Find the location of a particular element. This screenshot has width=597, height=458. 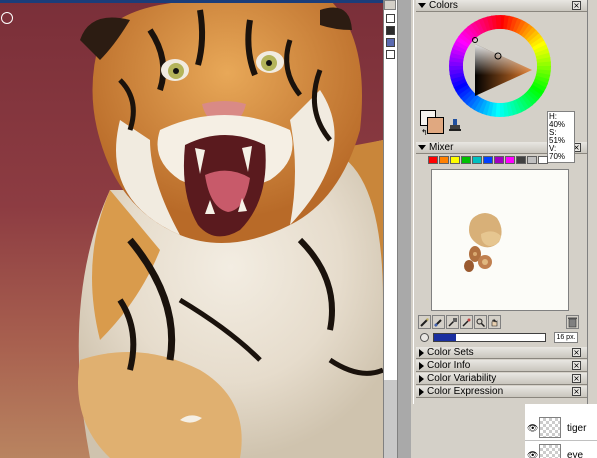

mix-brush-tool-icon is located at coordinates (438, 322).